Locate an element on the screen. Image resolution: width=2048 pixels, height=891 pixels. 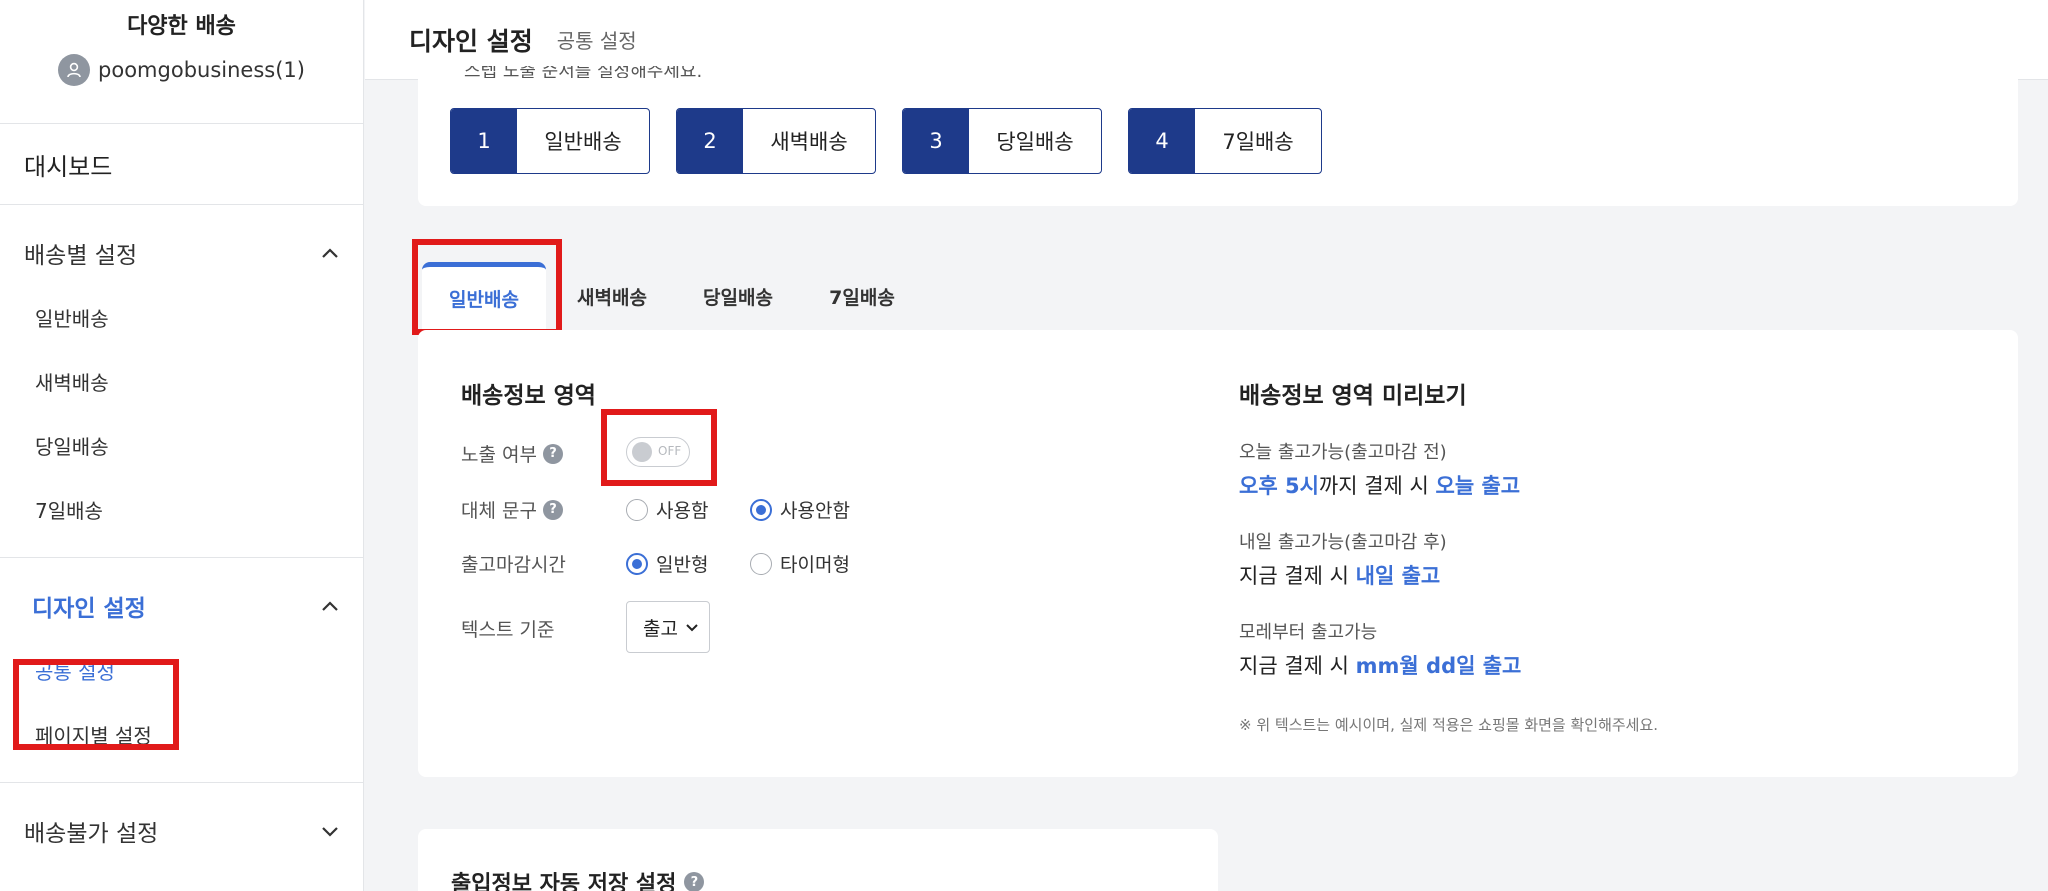
alt-use-radio: 사용함 is located at coordinates (667, 509).